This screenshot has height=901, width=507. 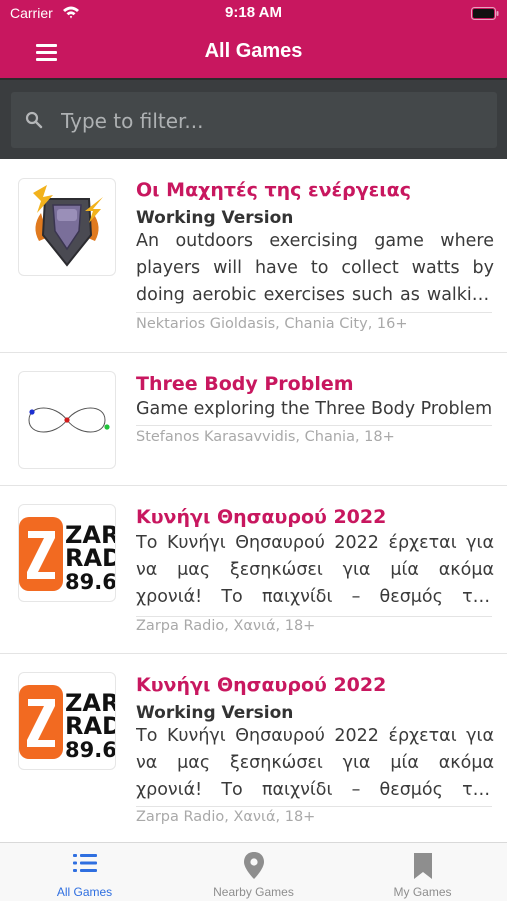 I want to click on three-body-orbit-icon, so click(x=69, y=420).